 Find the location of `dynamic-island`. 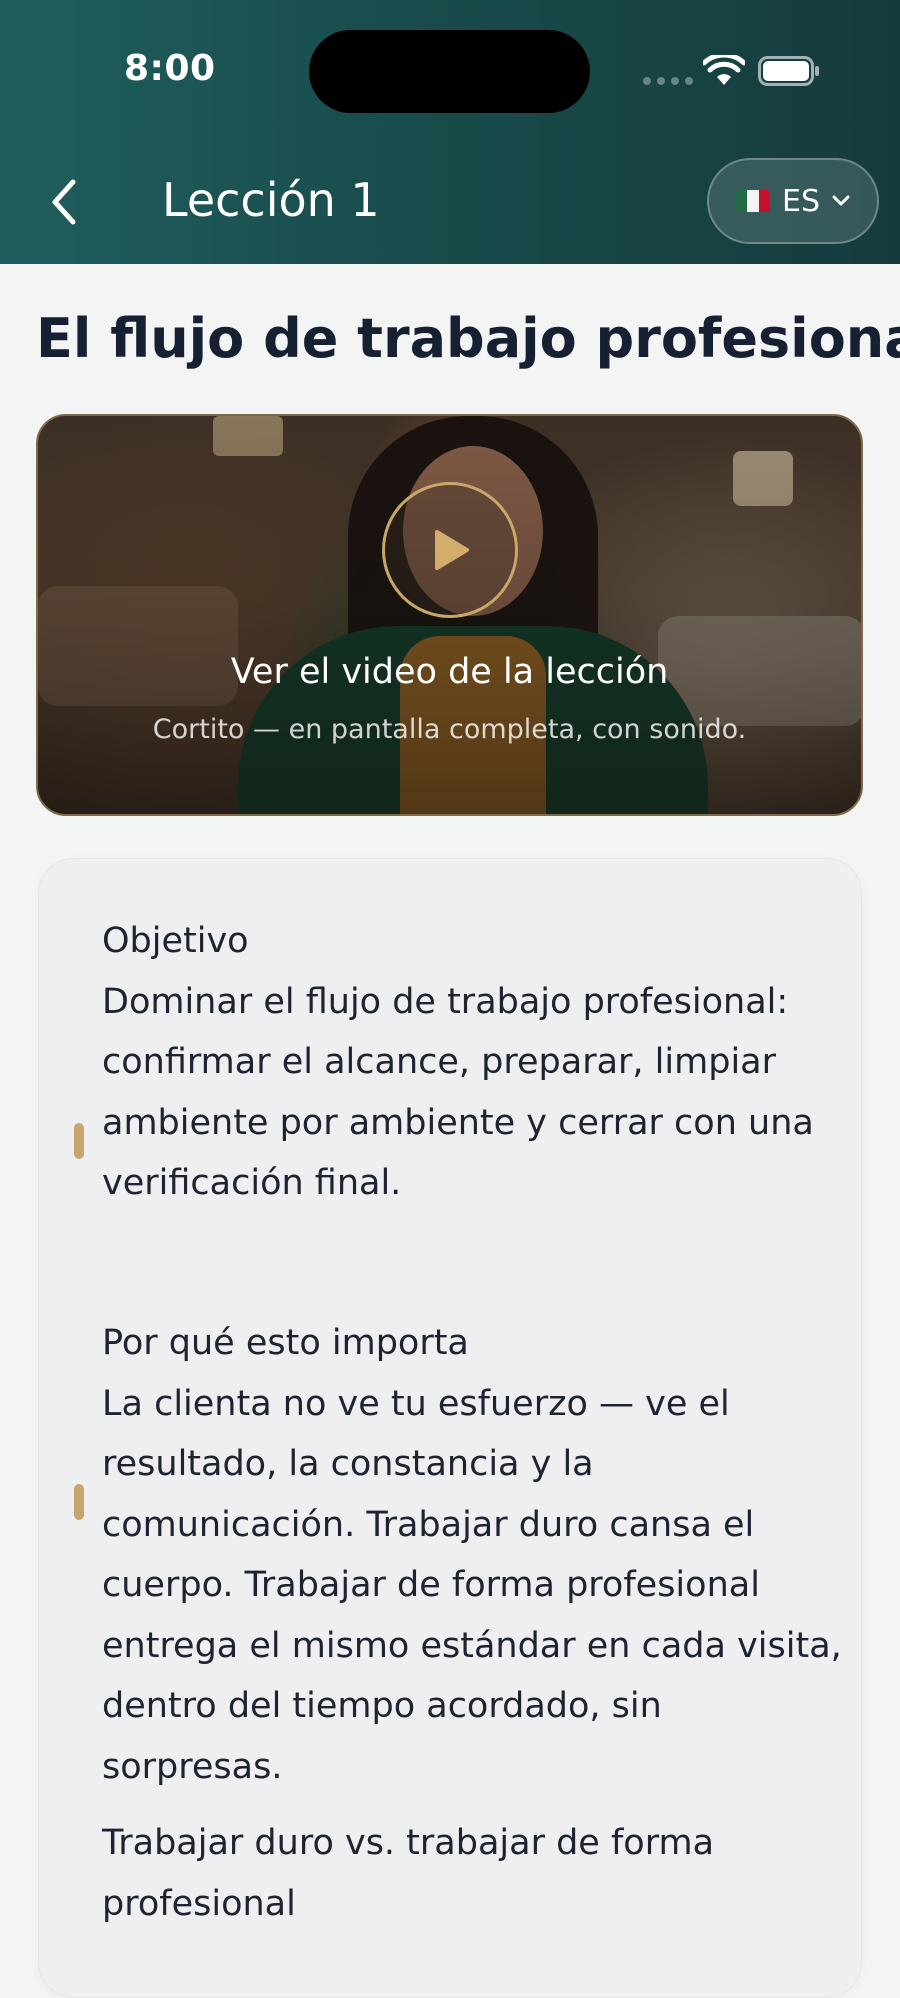

dynamic-island is located at coordinates (449, 71).